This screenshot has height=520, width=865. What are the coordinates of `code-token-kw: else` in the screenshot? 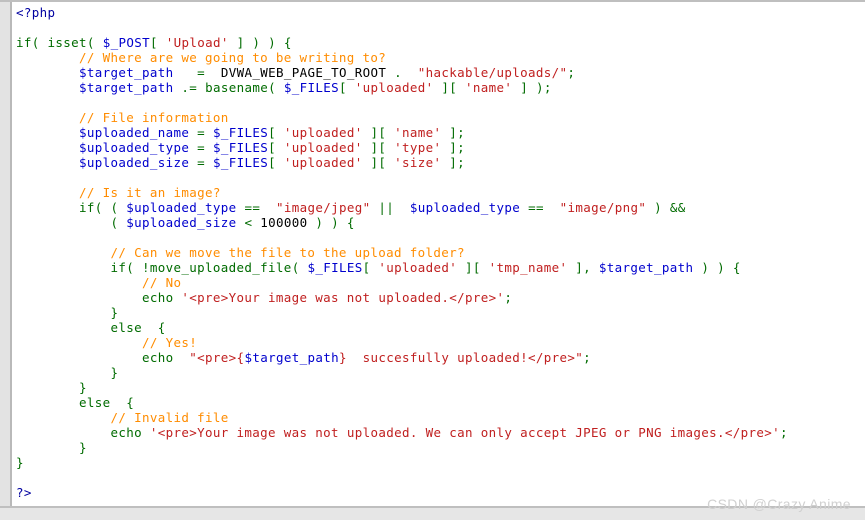 It's located at (95, 402).